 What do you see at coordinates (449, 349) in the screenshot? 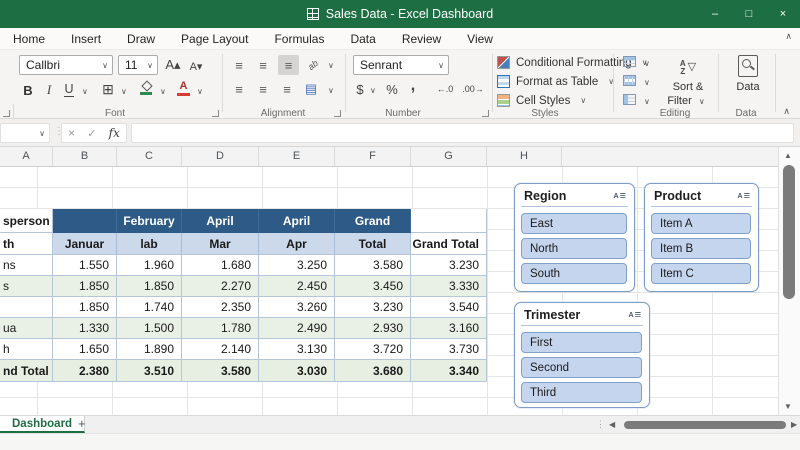
I see `pivot-cell: 3.730` at bounding box center [449, 349].